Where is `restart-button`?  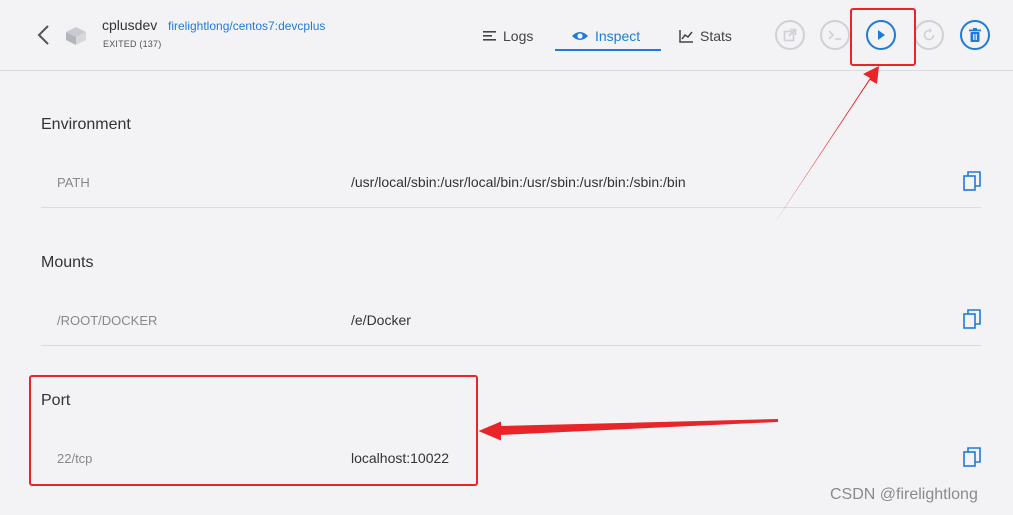 restart-button is located at coordinates (929, 35).